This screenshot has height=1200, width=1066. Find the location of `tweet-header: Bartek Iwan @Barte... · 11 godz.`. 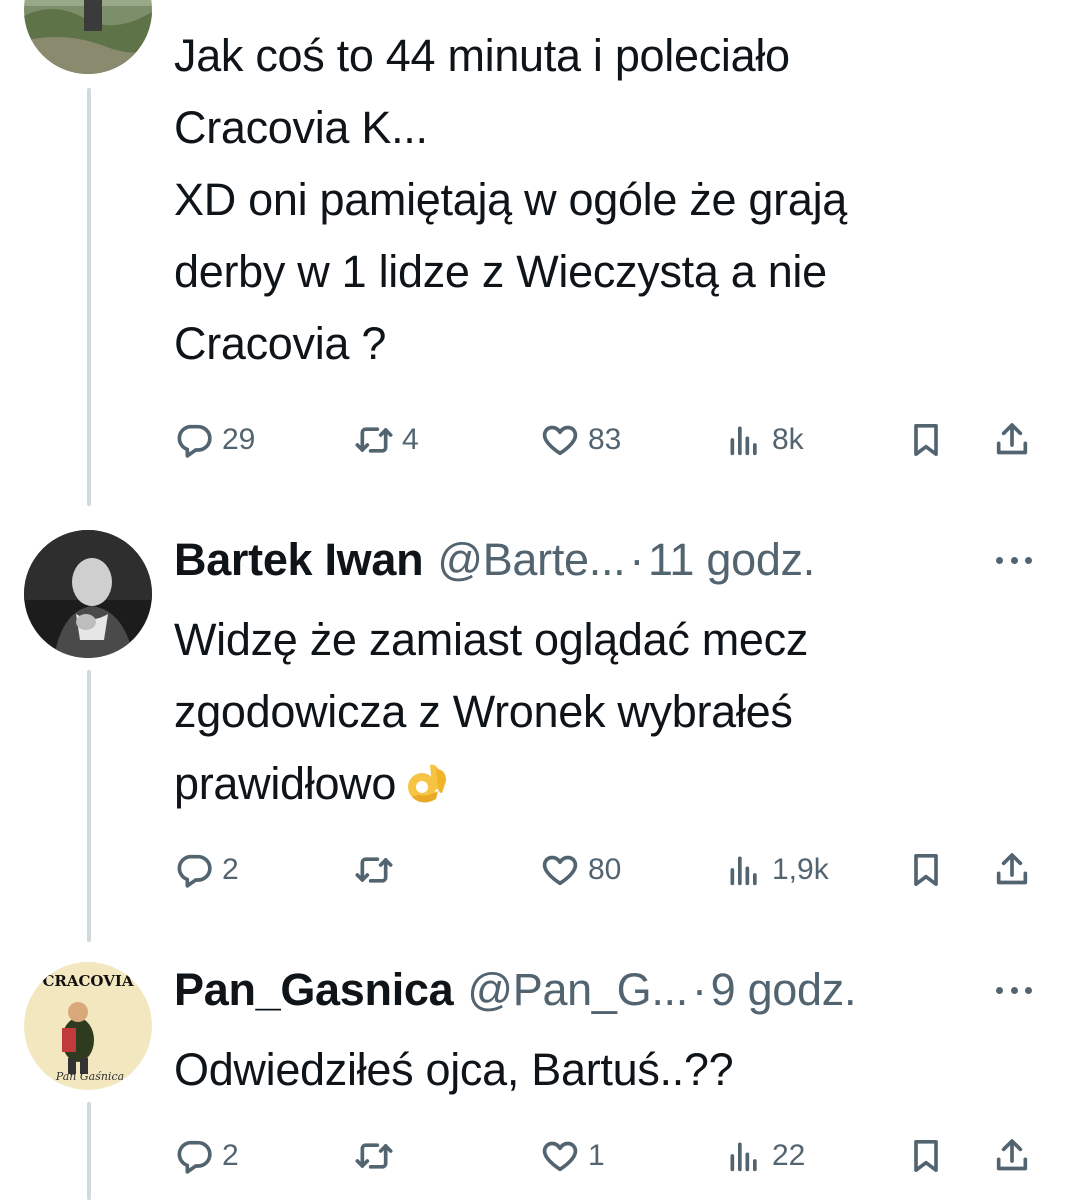

tweet-header: Bartek Iwan @Barte... · 11 godz. is located at coordinates (494, 560).